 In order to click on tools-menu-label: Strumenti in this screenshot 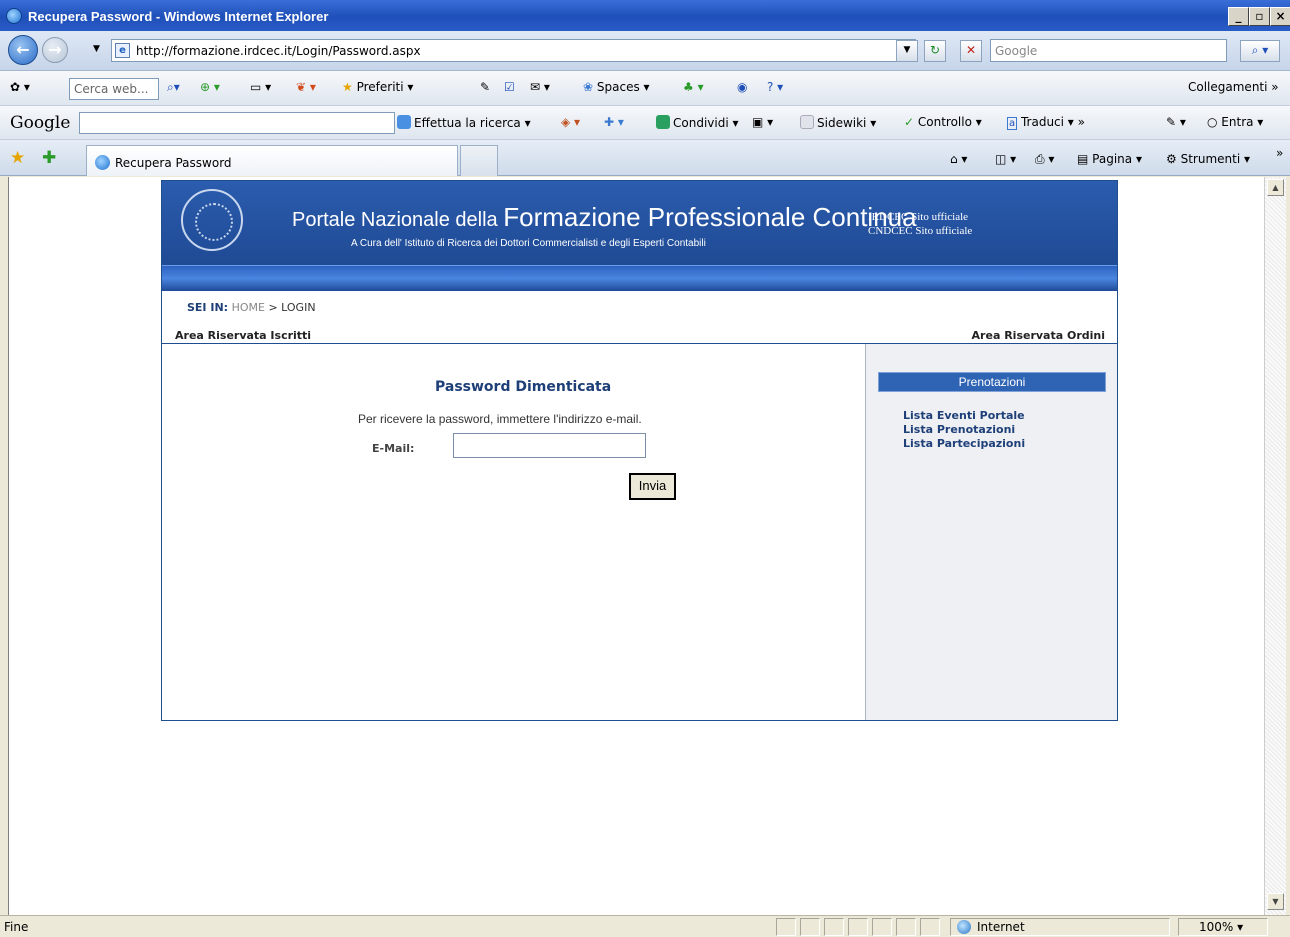, I will do `click(1210, 159)`.